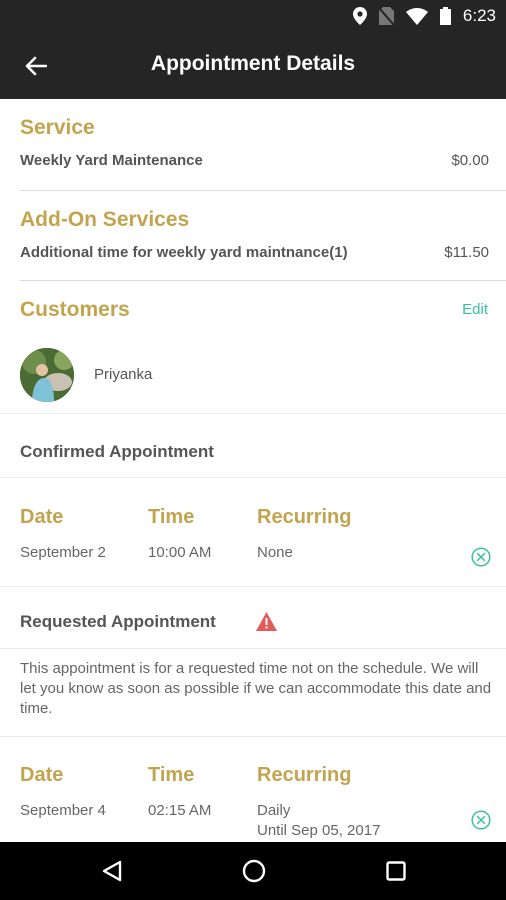  I want to click on recents-square-icon, so click(396, 871).